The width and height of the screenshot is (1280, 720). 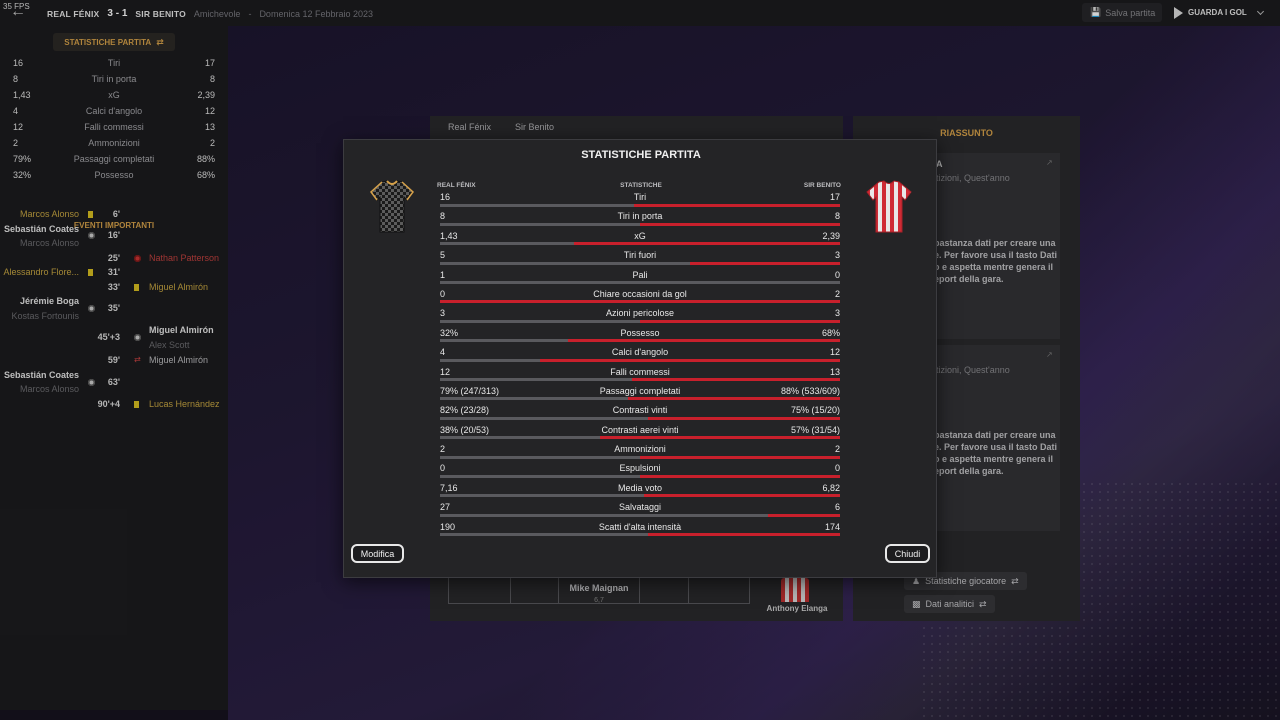 What do you see at coordinates (830, 332) in the screenshot?
I see `stat-away-value: 68%` at bounding box center [830, 332].